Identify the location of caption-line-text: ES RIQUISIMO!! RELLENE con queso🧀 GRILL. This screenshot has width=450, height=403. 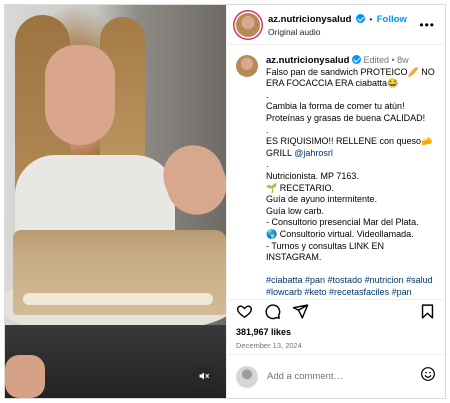
(349, 147).